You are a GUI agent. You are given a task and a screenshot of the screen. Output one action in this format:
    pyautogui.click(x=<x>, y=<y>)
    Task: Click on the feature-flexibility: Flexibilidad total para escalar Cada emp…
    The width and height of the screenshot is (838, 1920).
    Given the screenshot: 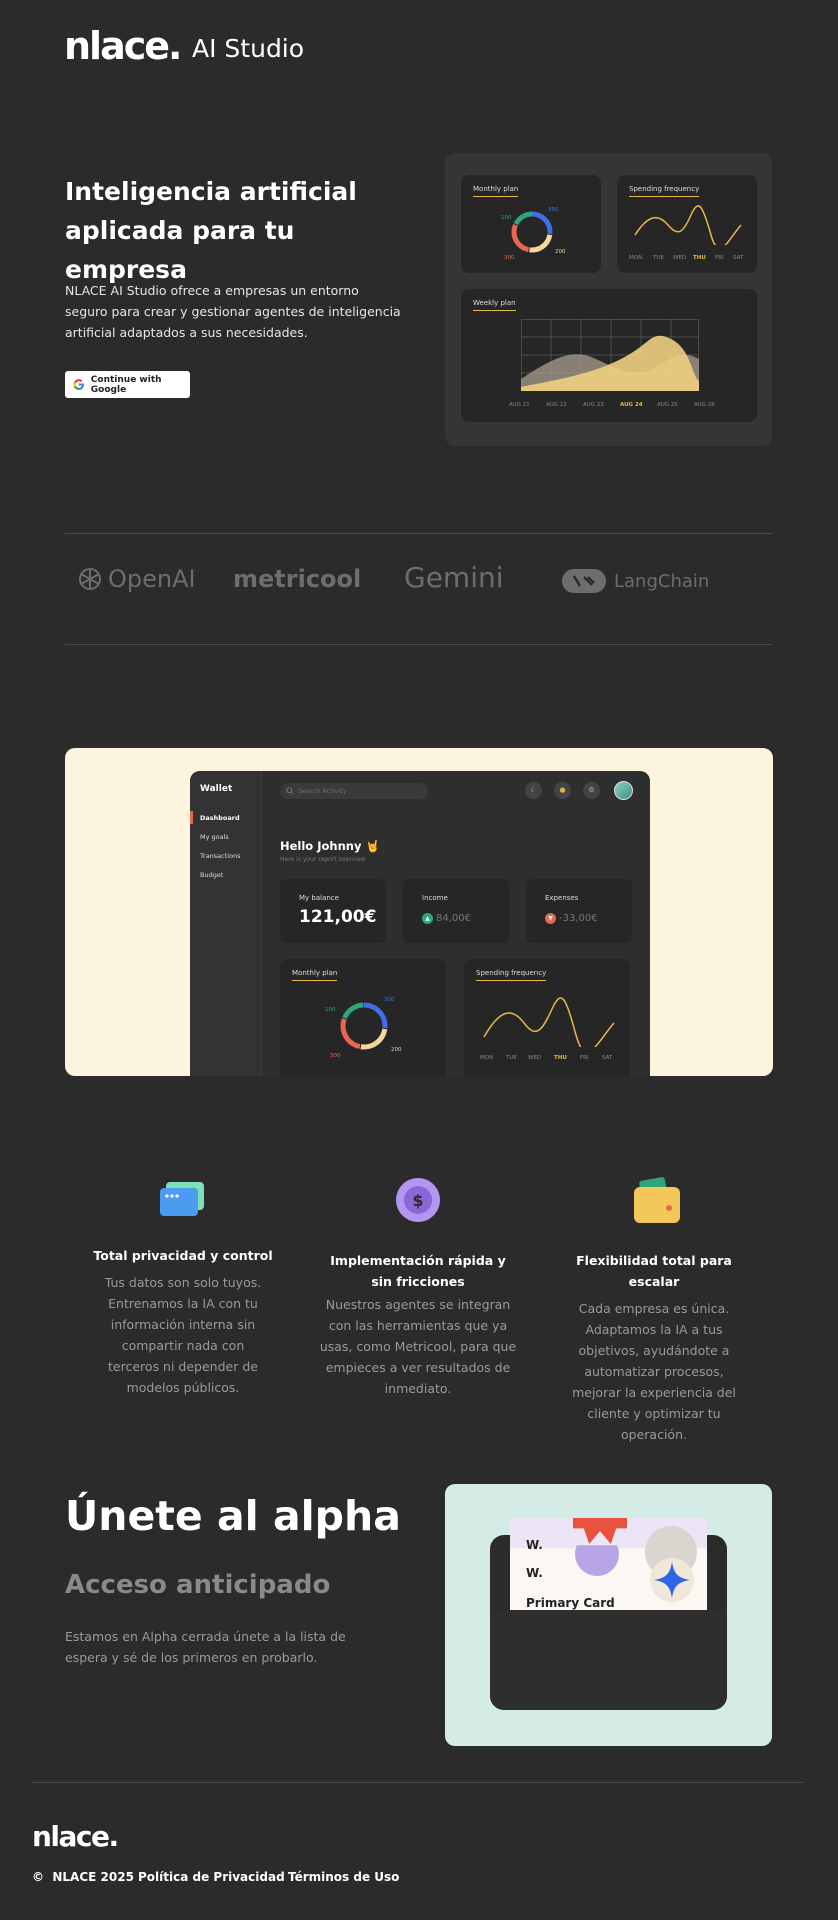 What is the action you would take?
    pyautogui.click(x=654, y=1347)
    